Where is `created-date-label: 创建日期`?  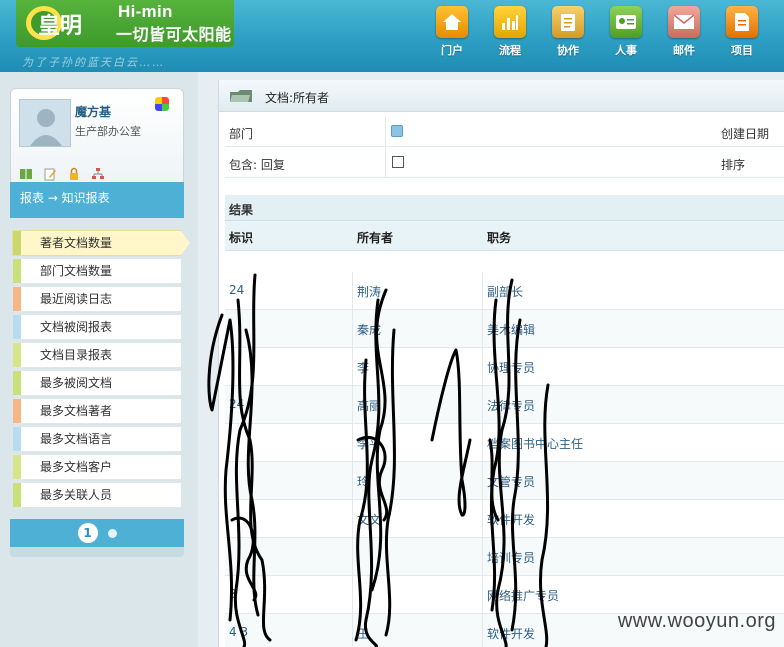 created-date-label: 创建日期 is located at coordinates (745, 134).